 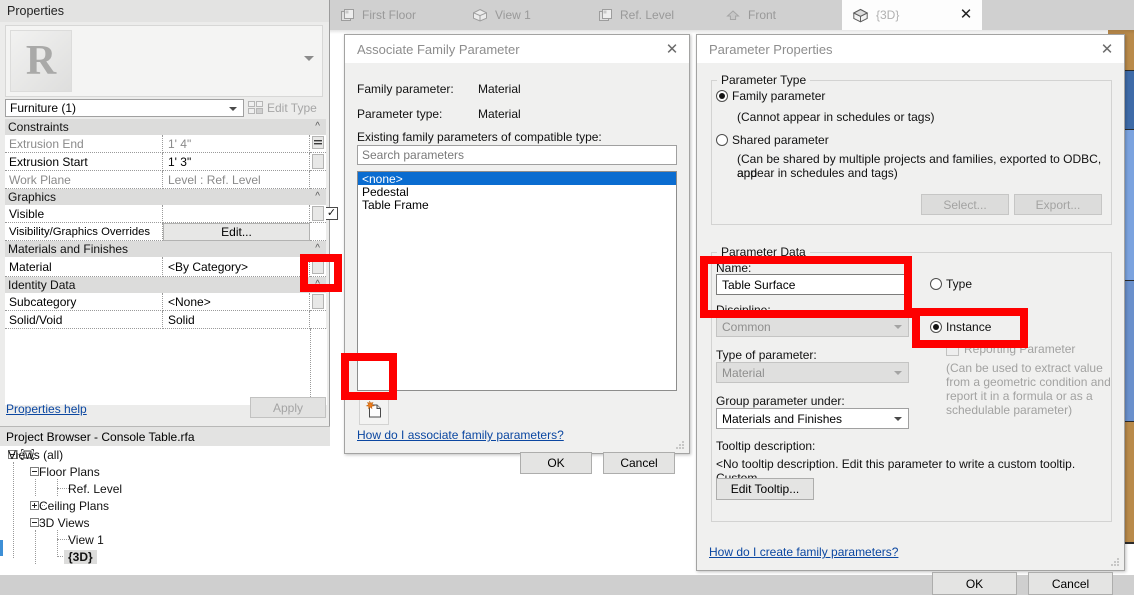 I want to click on view-tab-front: Front, so click(x=775, y=15).